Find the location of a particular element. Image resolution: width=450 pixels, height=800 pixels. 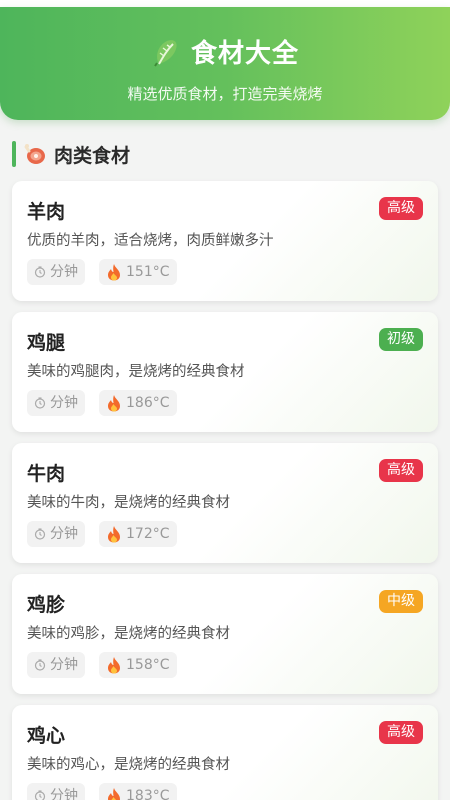

temperature-chip: 172°C is located at coordinates (138, 534).